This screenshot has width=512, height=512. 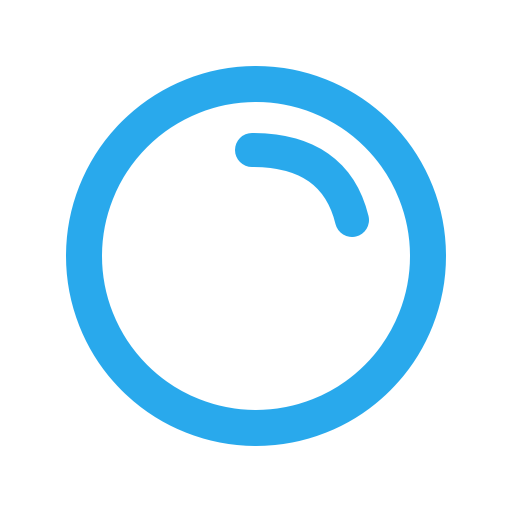 What do you see at coordinates (302, 185) in the screenshot?
I see `bubble-highlight-arc` at bounding box center [302, 185].